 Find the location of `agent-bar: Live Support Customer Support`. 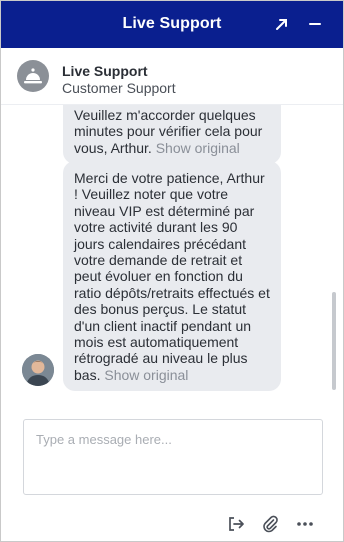

agent-bar: Live Support Customer Support is located at coordinates (172, 76).